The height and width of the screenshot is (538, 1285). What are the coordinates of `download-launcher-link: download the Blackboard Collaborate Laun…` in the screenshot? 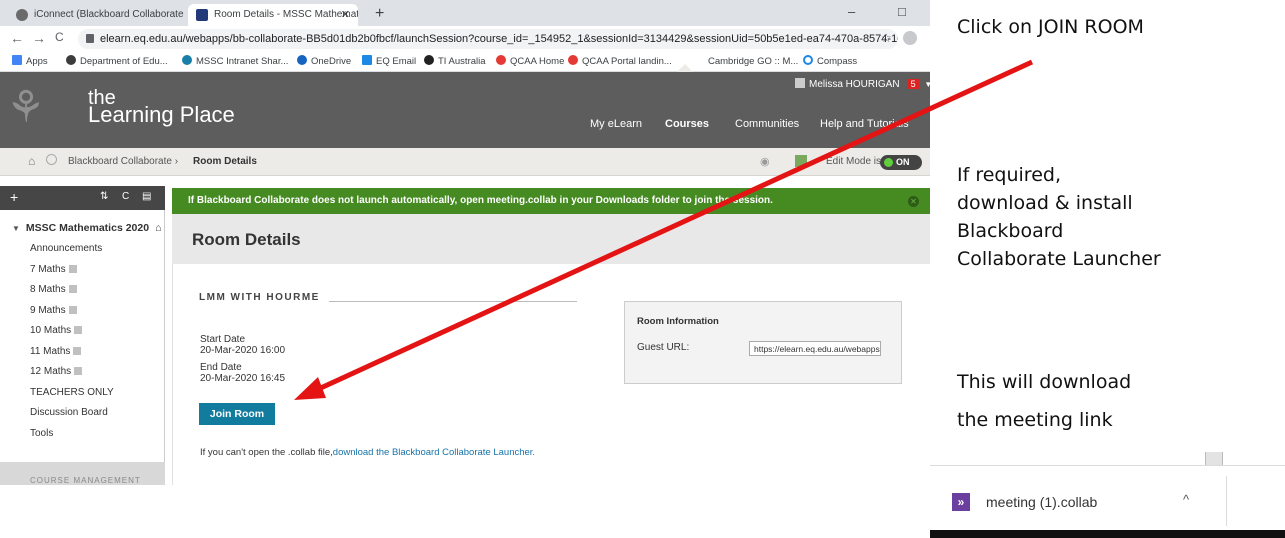 It's located at (434, 452).